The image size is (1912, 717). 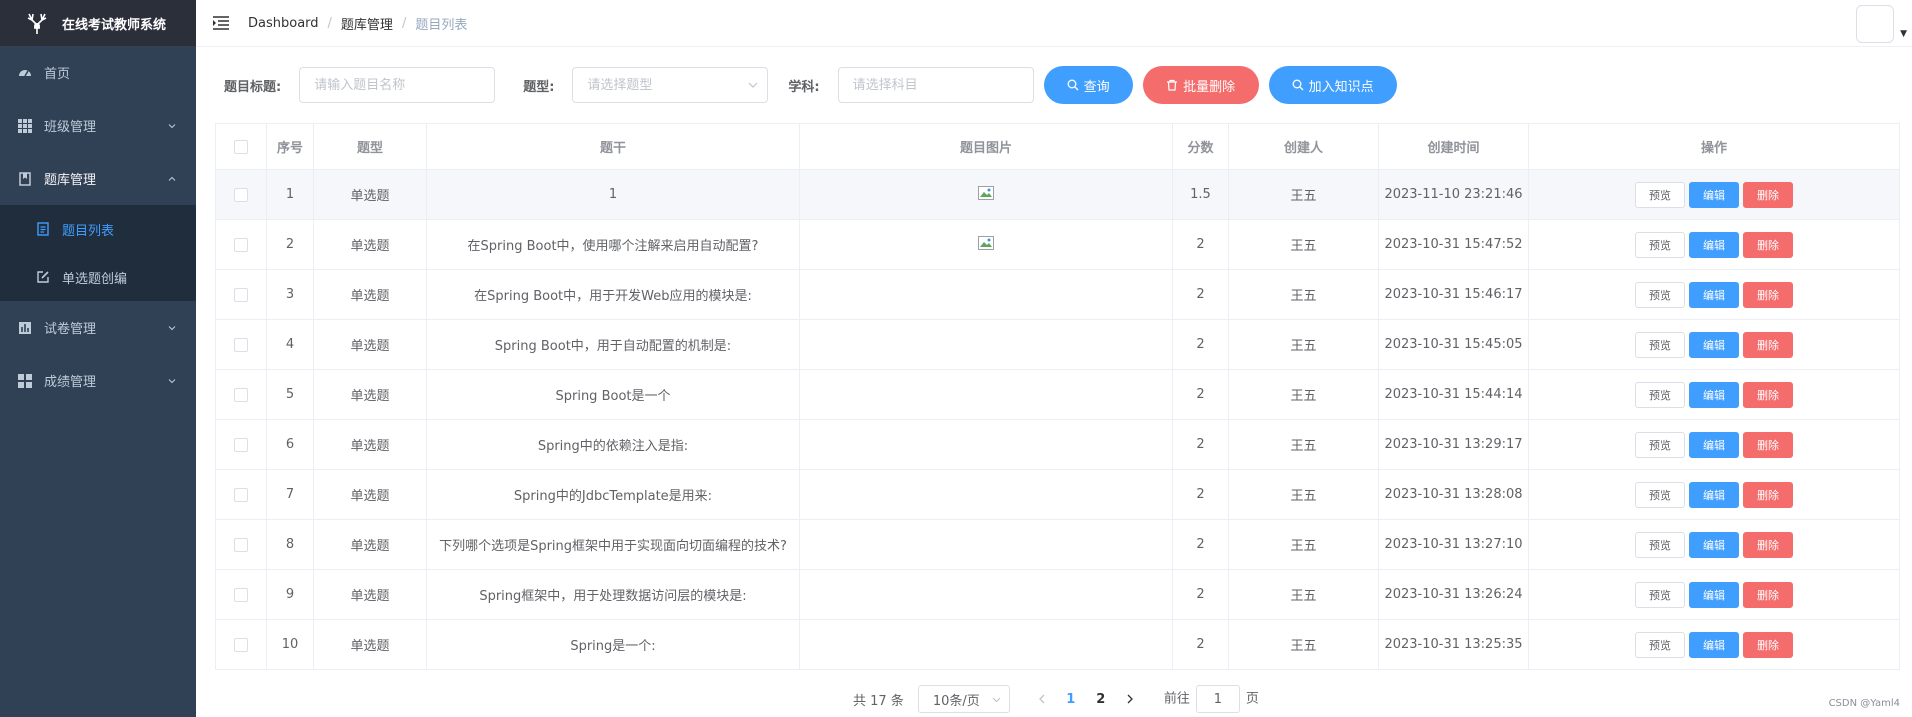 What do you see at coordinates (1864, 703) in the screenshot?
I see `watermark: CSDN @Yaml4` at bounding box center [1864, 703].